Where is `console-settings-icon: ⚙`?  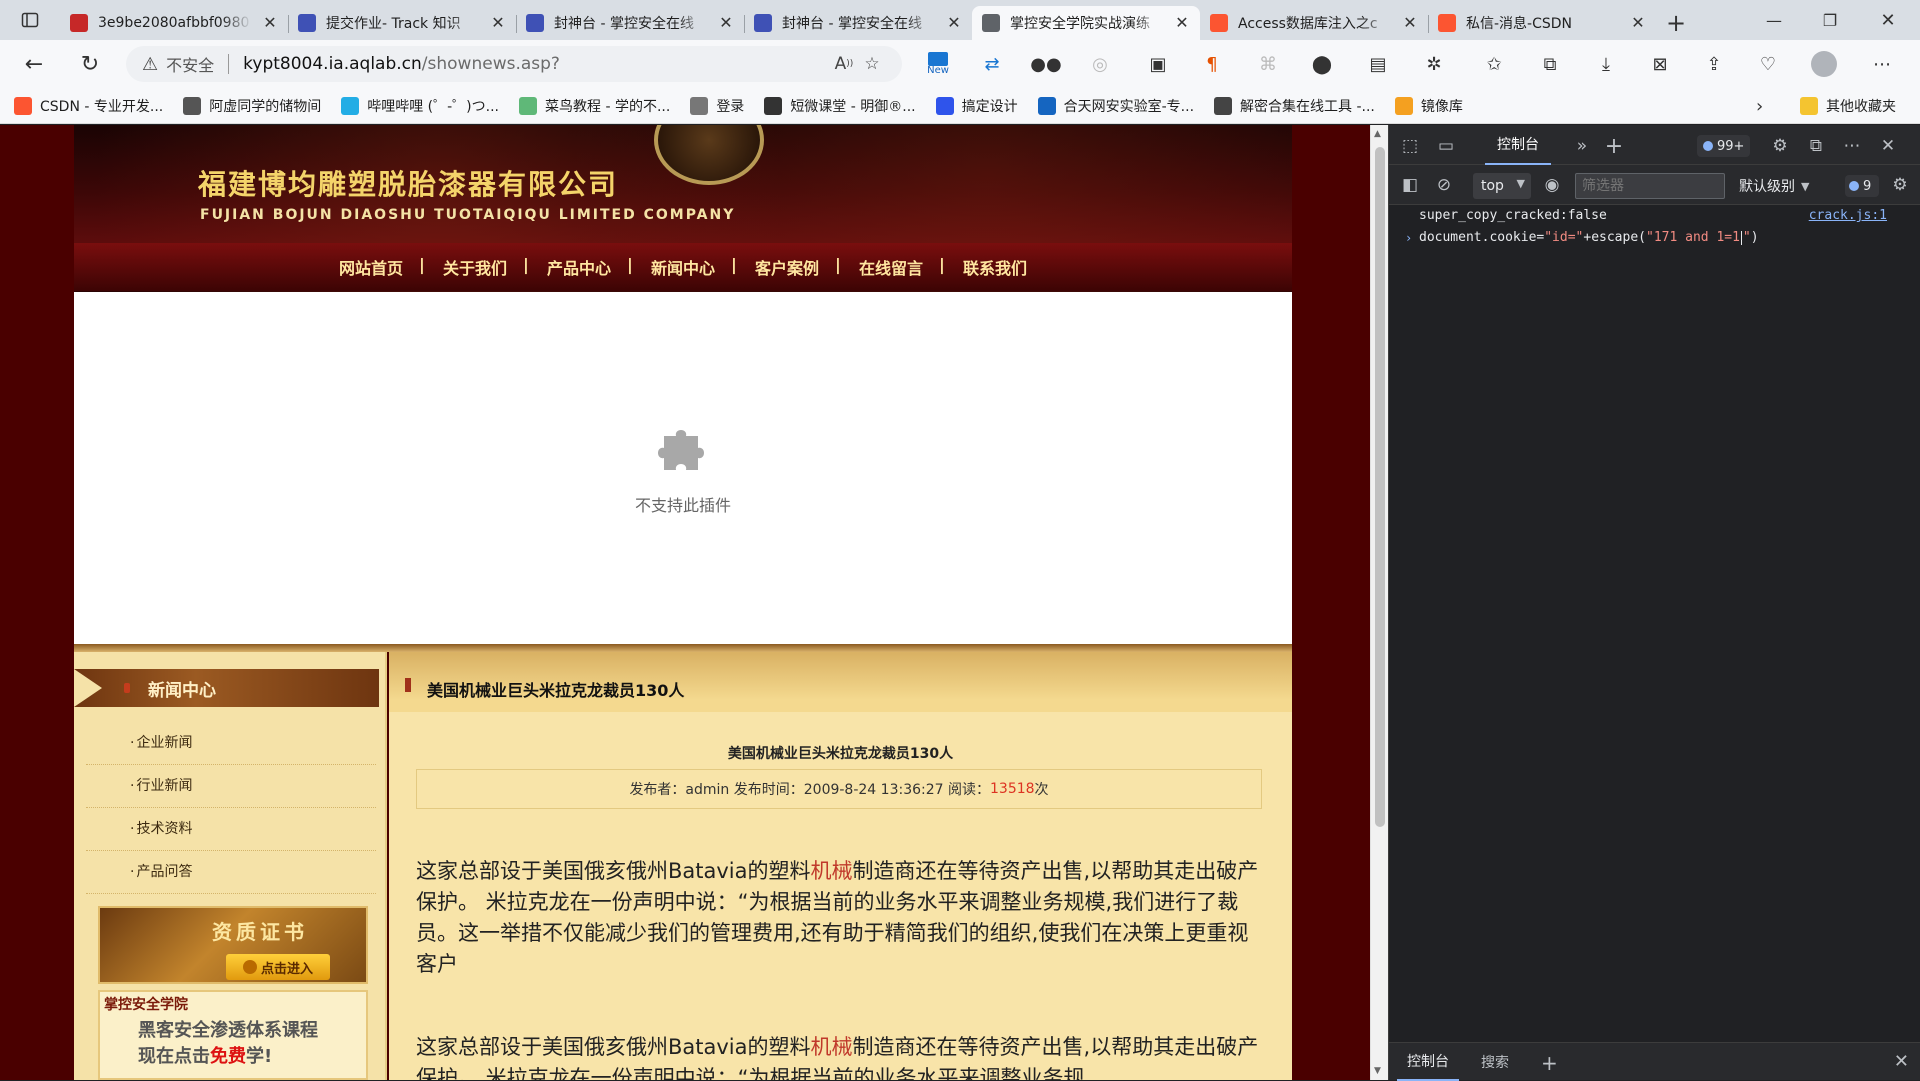
console-settings-icon: ⚙ is located at coordinates (1900, 185).